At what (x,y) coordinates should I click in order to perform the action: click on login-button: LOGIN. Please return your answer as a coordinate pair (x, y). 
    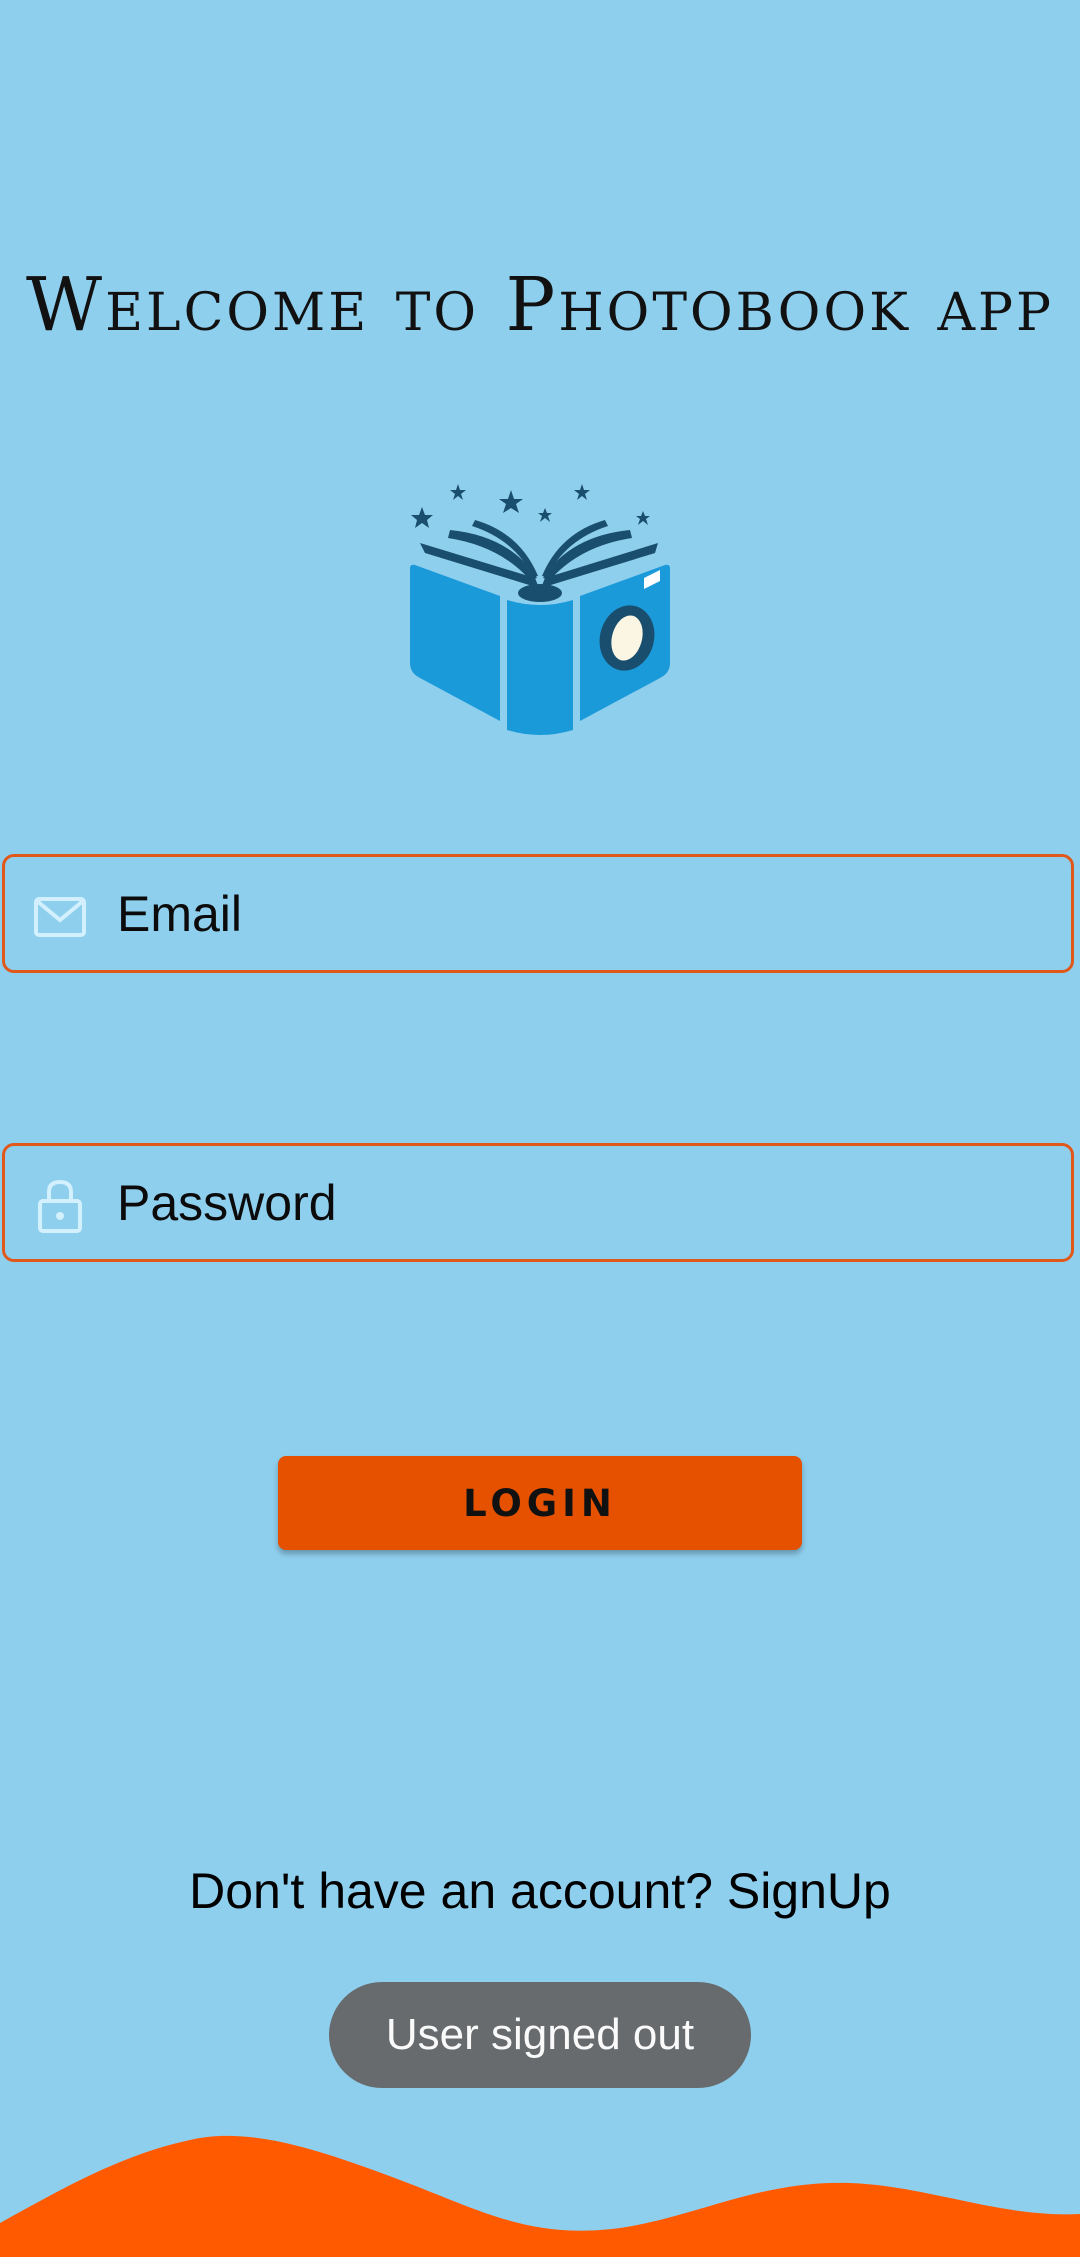
    Looking at the image, I should click on (540, 1503).